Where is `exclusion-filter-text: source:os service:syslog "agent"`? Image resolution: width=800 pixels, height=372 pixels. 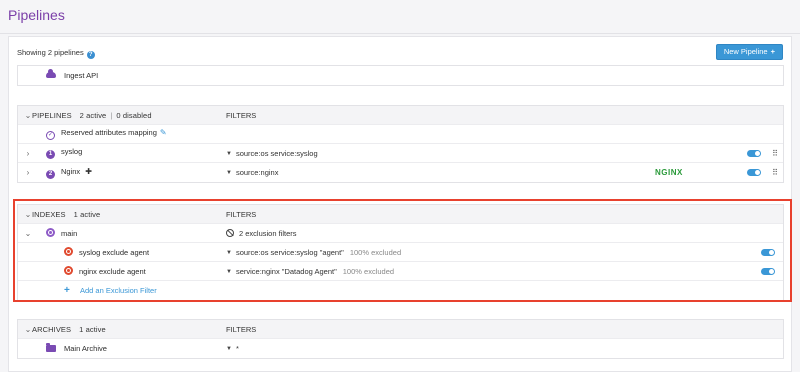 exclusion-filter-text: source:os service:syslog "agent" is located at coordinates (289, 252).